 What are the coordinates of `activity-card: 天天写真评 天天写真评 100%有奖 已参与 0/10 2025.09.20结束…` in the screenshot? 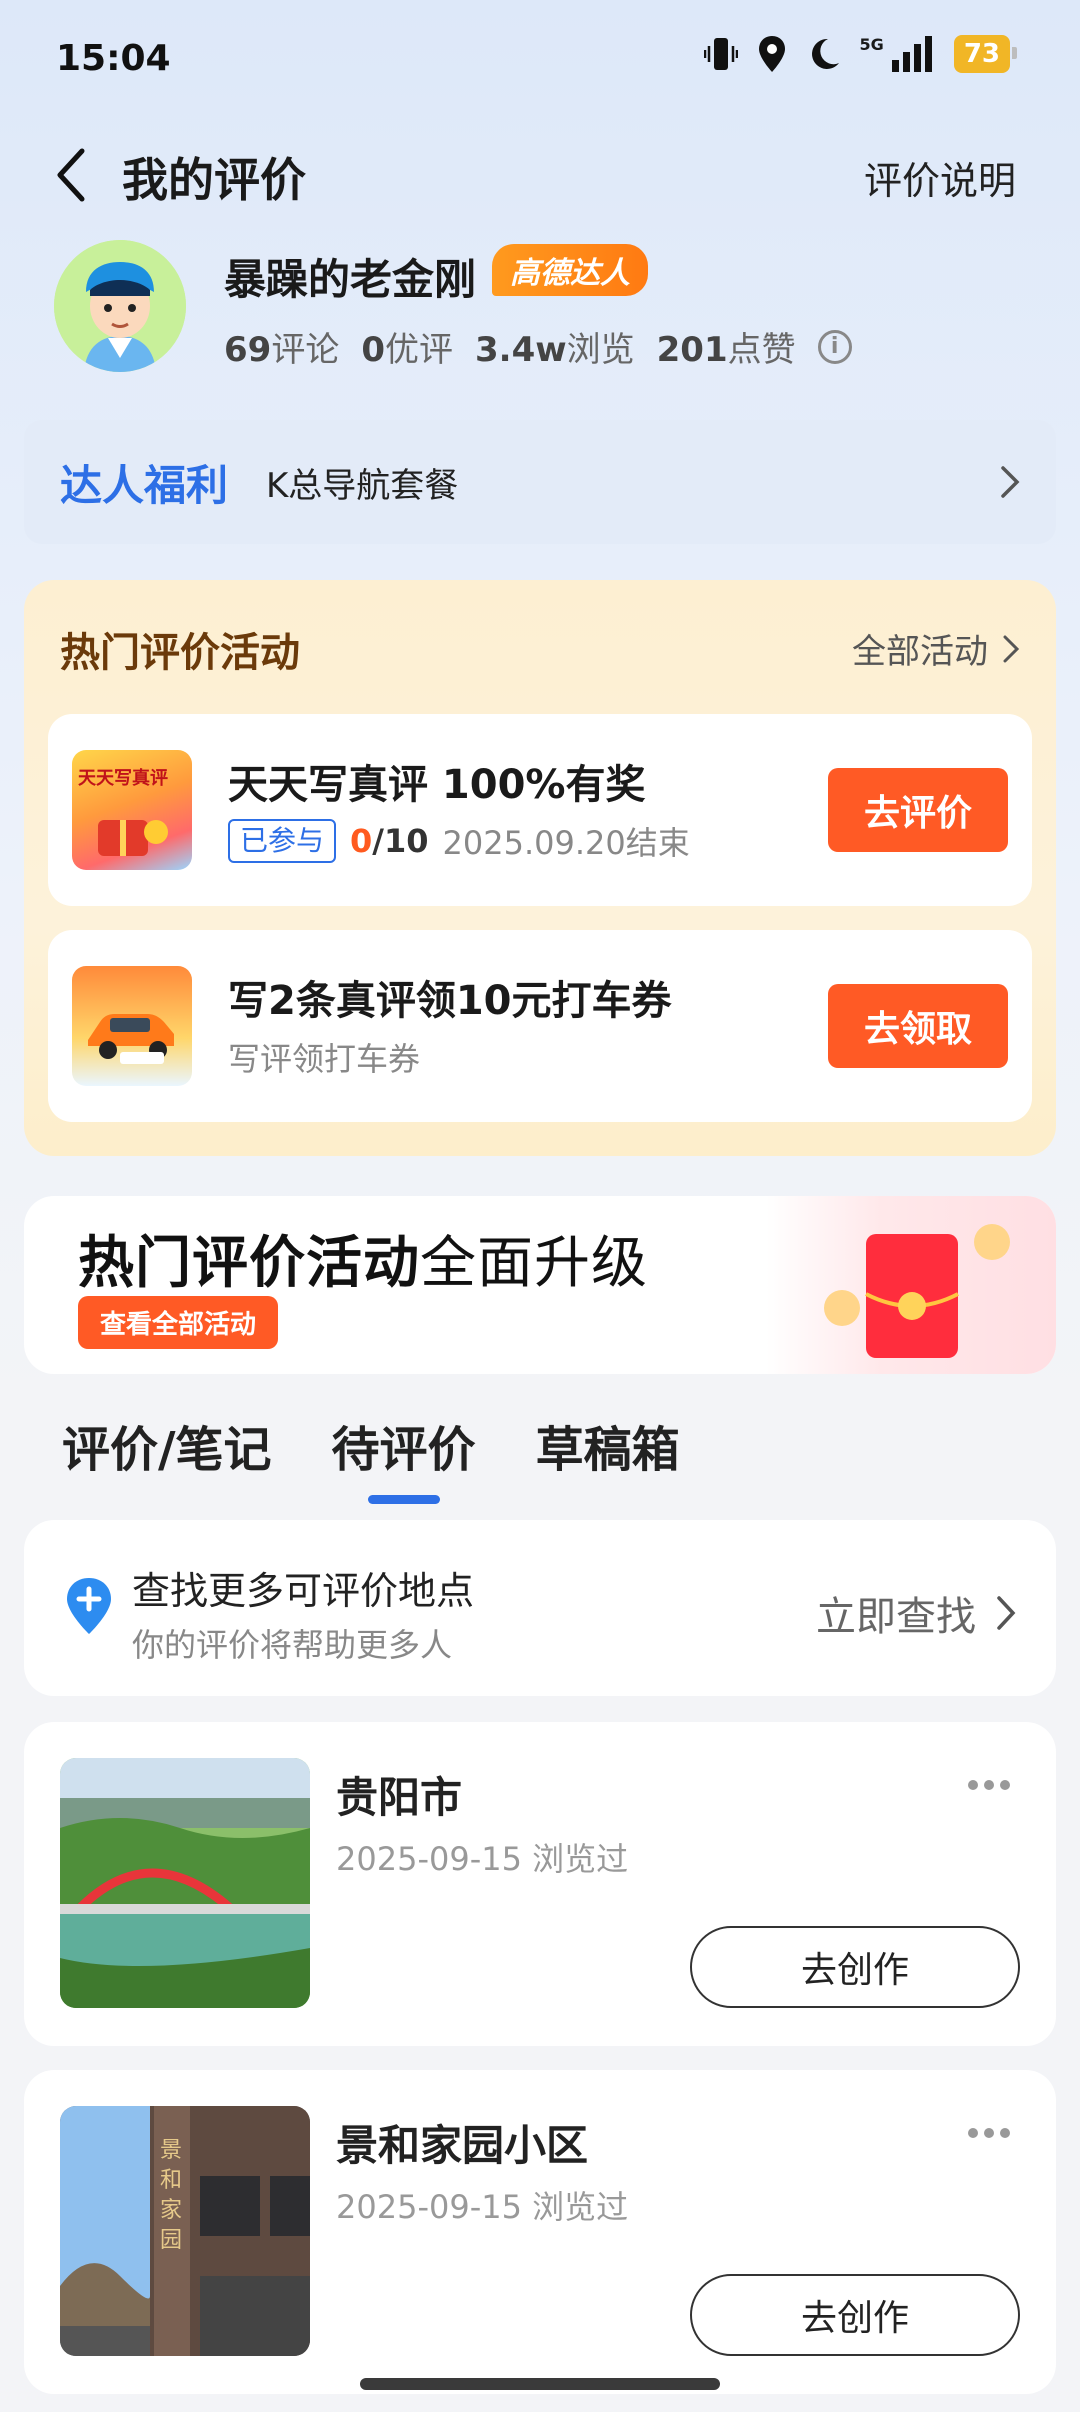 It's located at (540, 810).